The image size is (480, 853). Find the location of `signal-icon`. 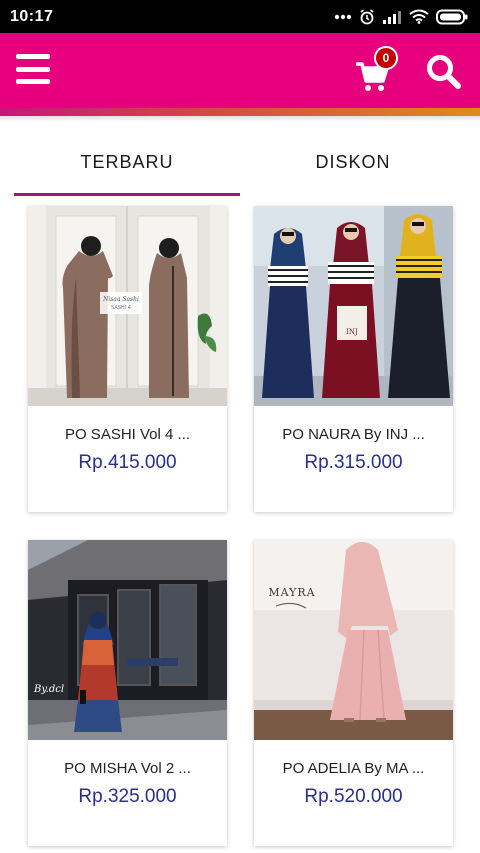

signal-icon is located at coordinates (392, 17).